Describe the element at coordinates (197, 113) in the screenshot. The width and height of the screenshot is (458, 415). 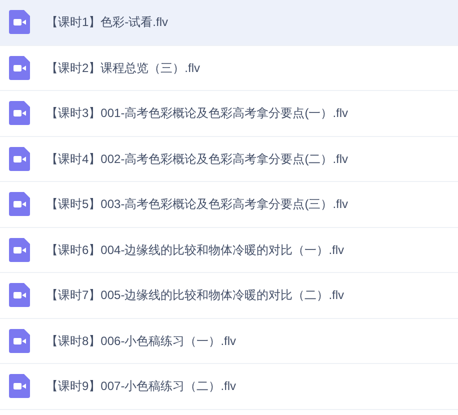
I see `file-name: 【课时3】001-高考色彩概论及色彩高考拿分要点(一）.flv` at that location.